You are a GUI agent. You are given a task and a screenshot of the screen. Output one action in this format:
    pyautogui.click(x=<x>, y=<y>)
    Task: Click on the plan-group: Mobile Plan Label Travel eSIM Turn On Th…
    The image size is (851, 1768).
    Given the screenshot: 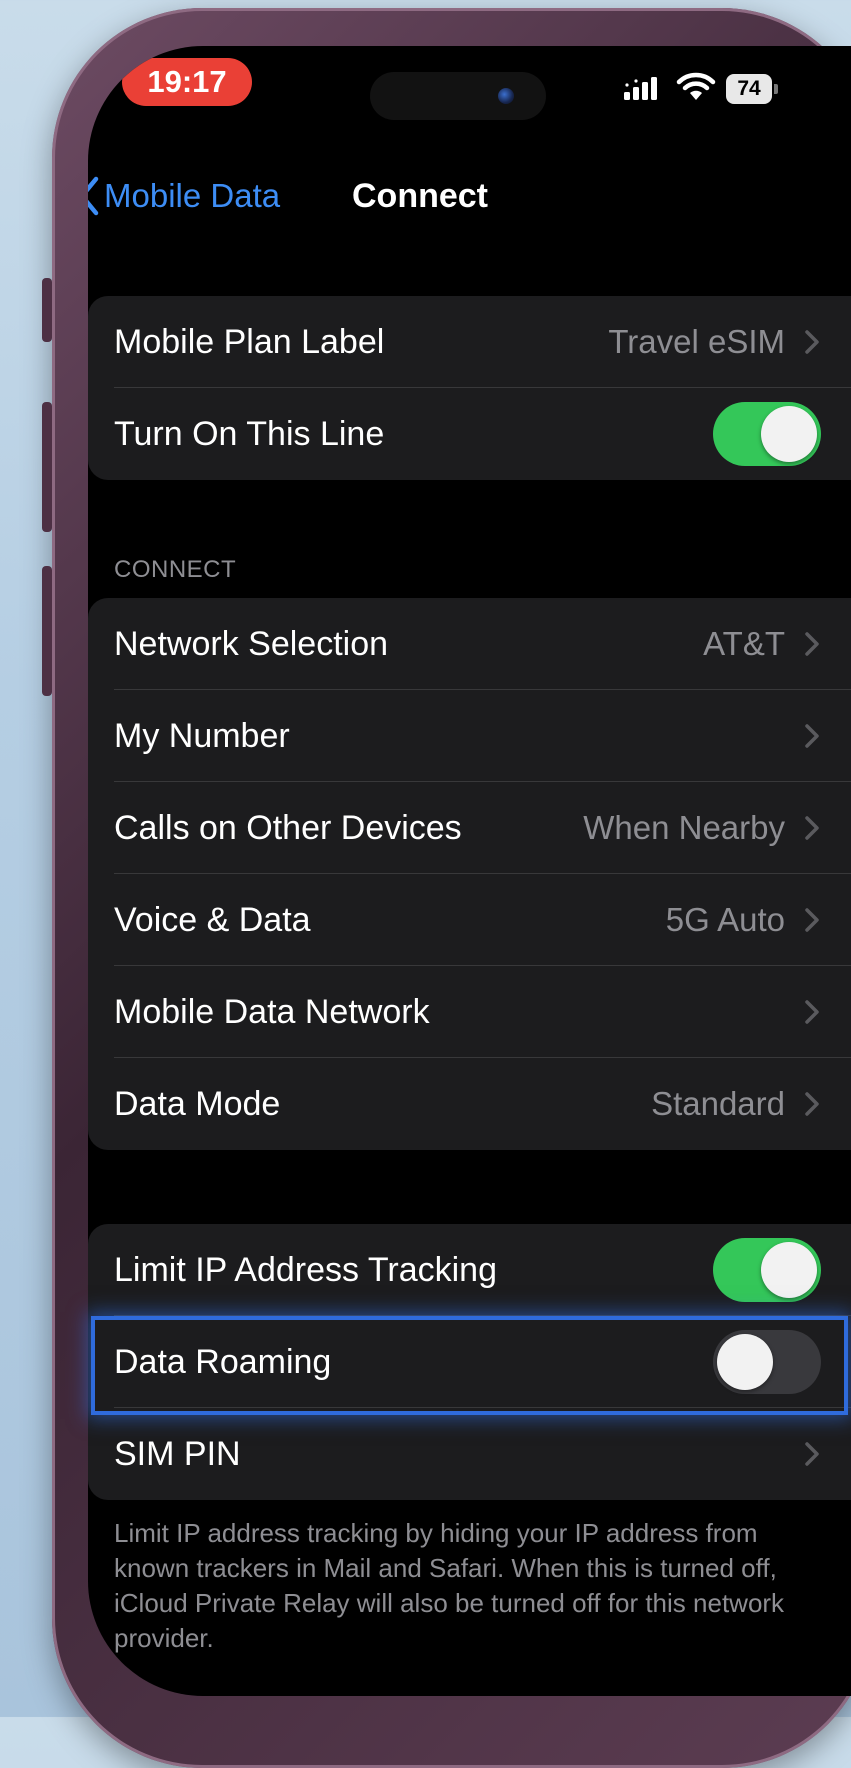 What is the action you would take?
    pyautogui.click(x=469, y=388)
    